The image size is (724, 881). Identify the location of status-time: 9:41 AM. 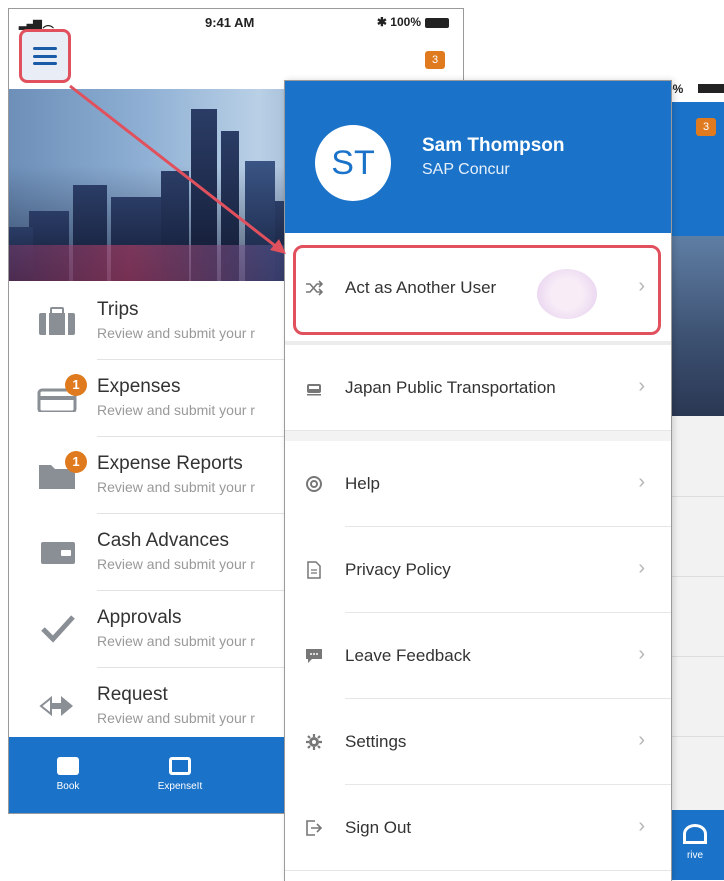
(230, 22).